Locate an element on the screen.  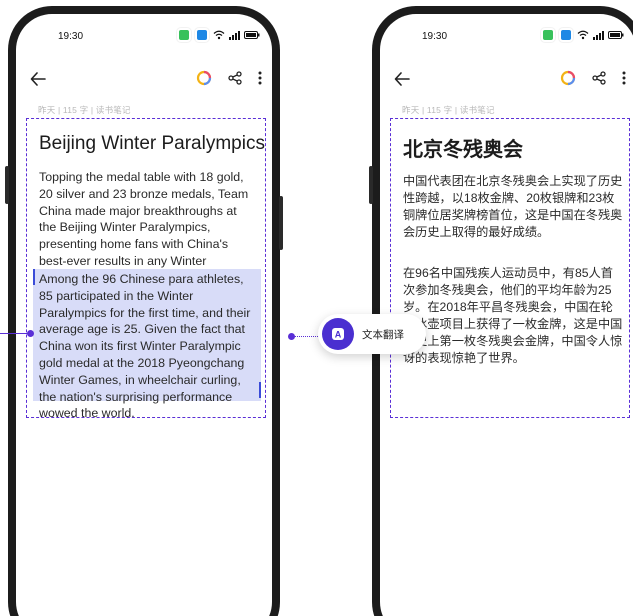
note-title: Beijing Winter Paralympics is located at coordinates (152, 143).